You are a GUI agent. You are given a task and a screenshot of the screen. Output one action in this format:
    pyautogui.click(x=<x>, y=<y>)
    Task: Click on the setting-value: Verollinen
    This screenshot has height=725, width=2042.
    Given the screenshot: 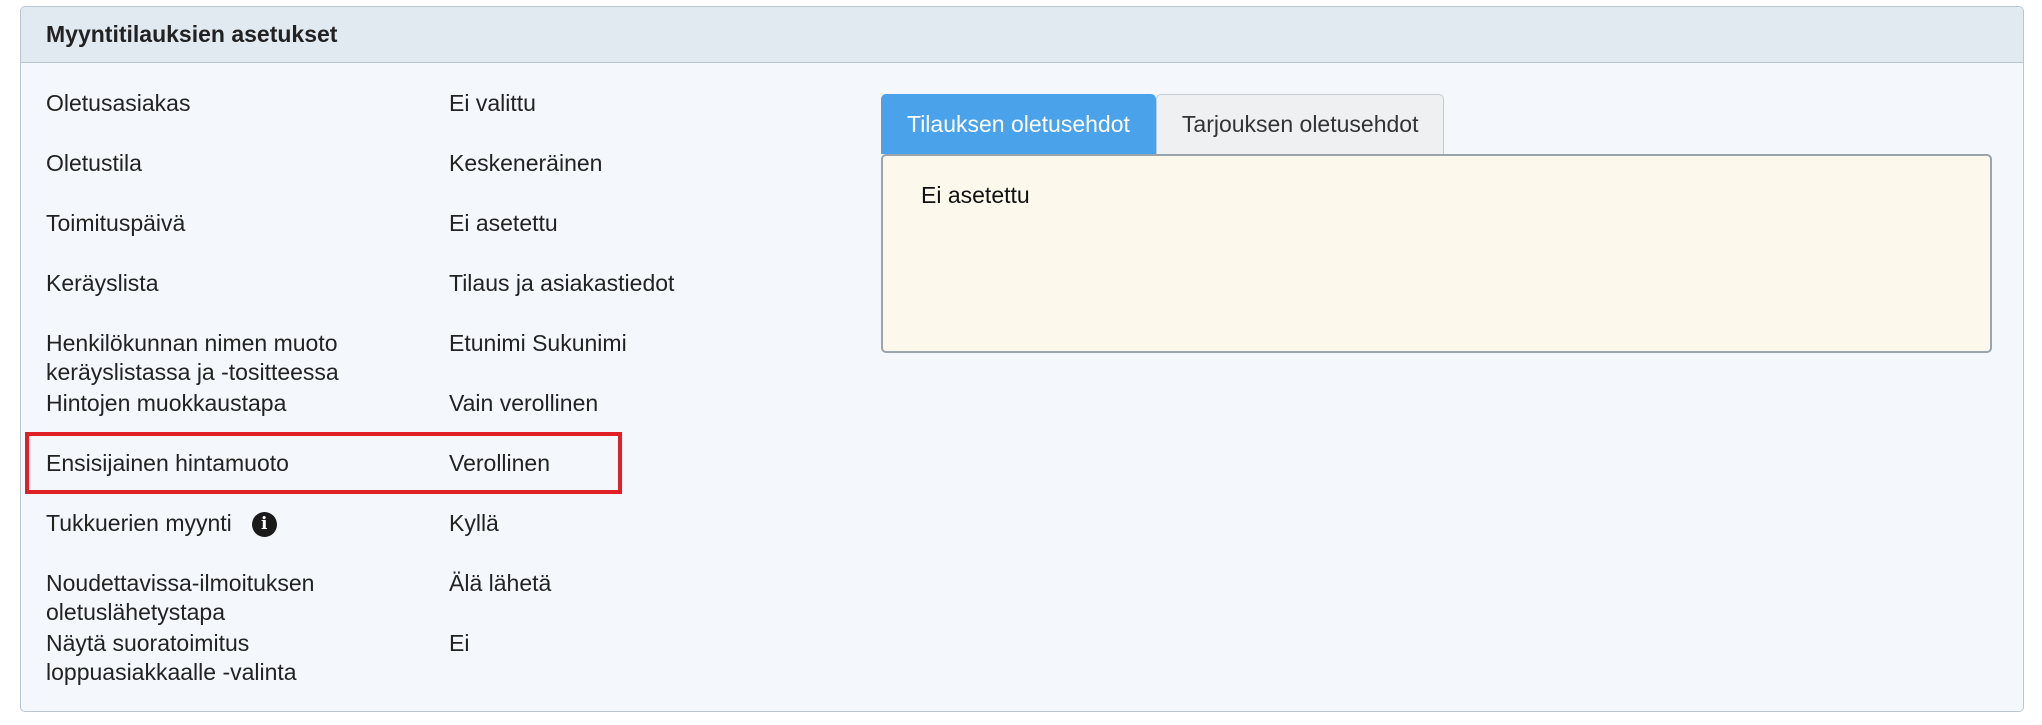 What is the action you would take?
    pyautogui.click(x=500, y=463)
    